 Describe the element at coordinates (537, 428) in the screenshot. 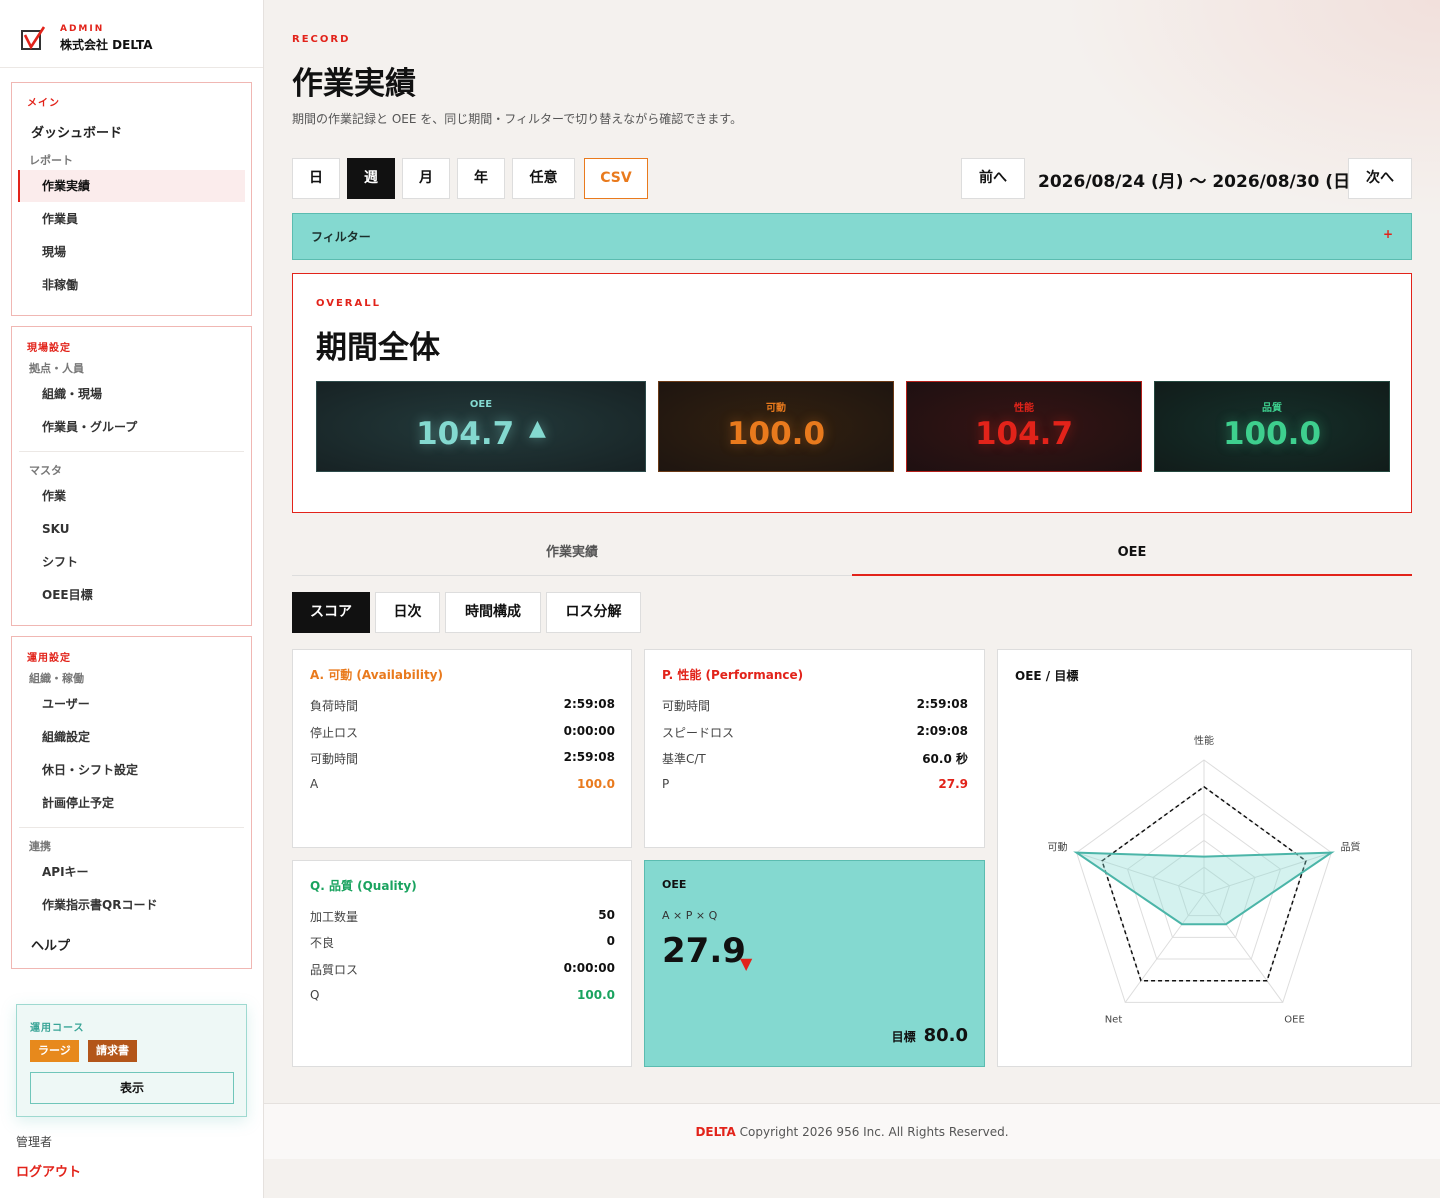

I see `trend-up-icon: ▲` at that location.